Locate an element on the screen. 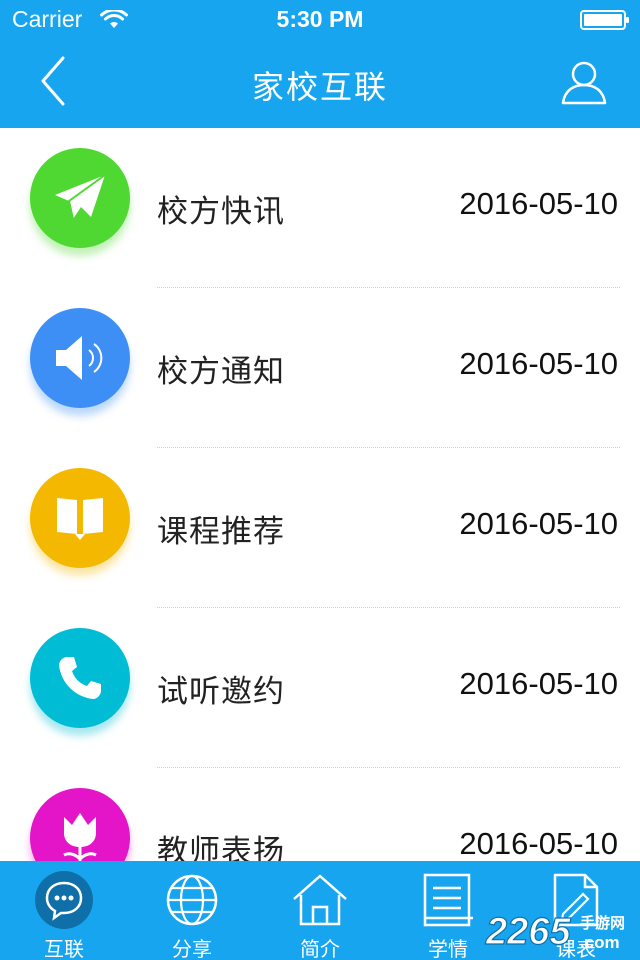  nav-bar: 家校互联 is located at coordinates (320, 84).